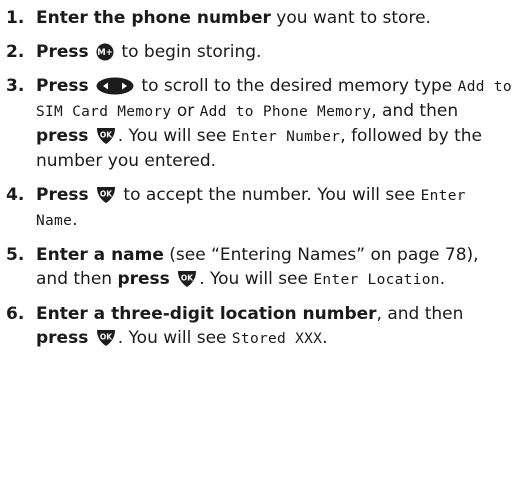 This screenshot has width=520, height=478. I want to click on key-label: M+, so click(105, 53).